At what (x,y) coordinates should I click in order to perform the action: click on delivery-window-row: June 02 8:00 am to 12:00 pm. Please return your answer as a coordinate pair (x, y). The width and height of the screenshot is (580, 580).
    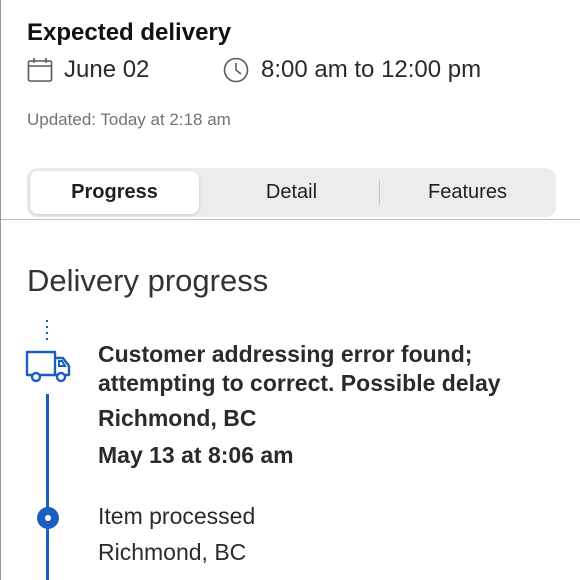
    Looking at the image, I should click on (297, 70).